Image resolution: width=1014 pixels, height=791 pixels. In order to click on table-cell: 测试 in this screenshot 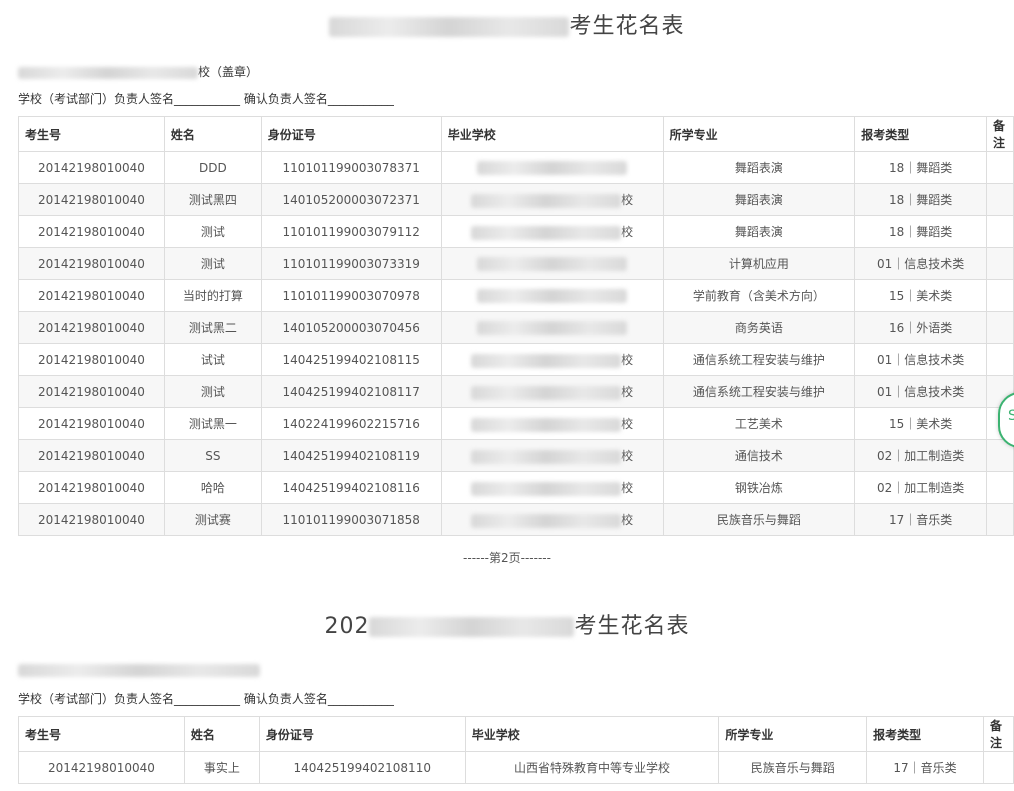, I will do `click(212, 231)`.